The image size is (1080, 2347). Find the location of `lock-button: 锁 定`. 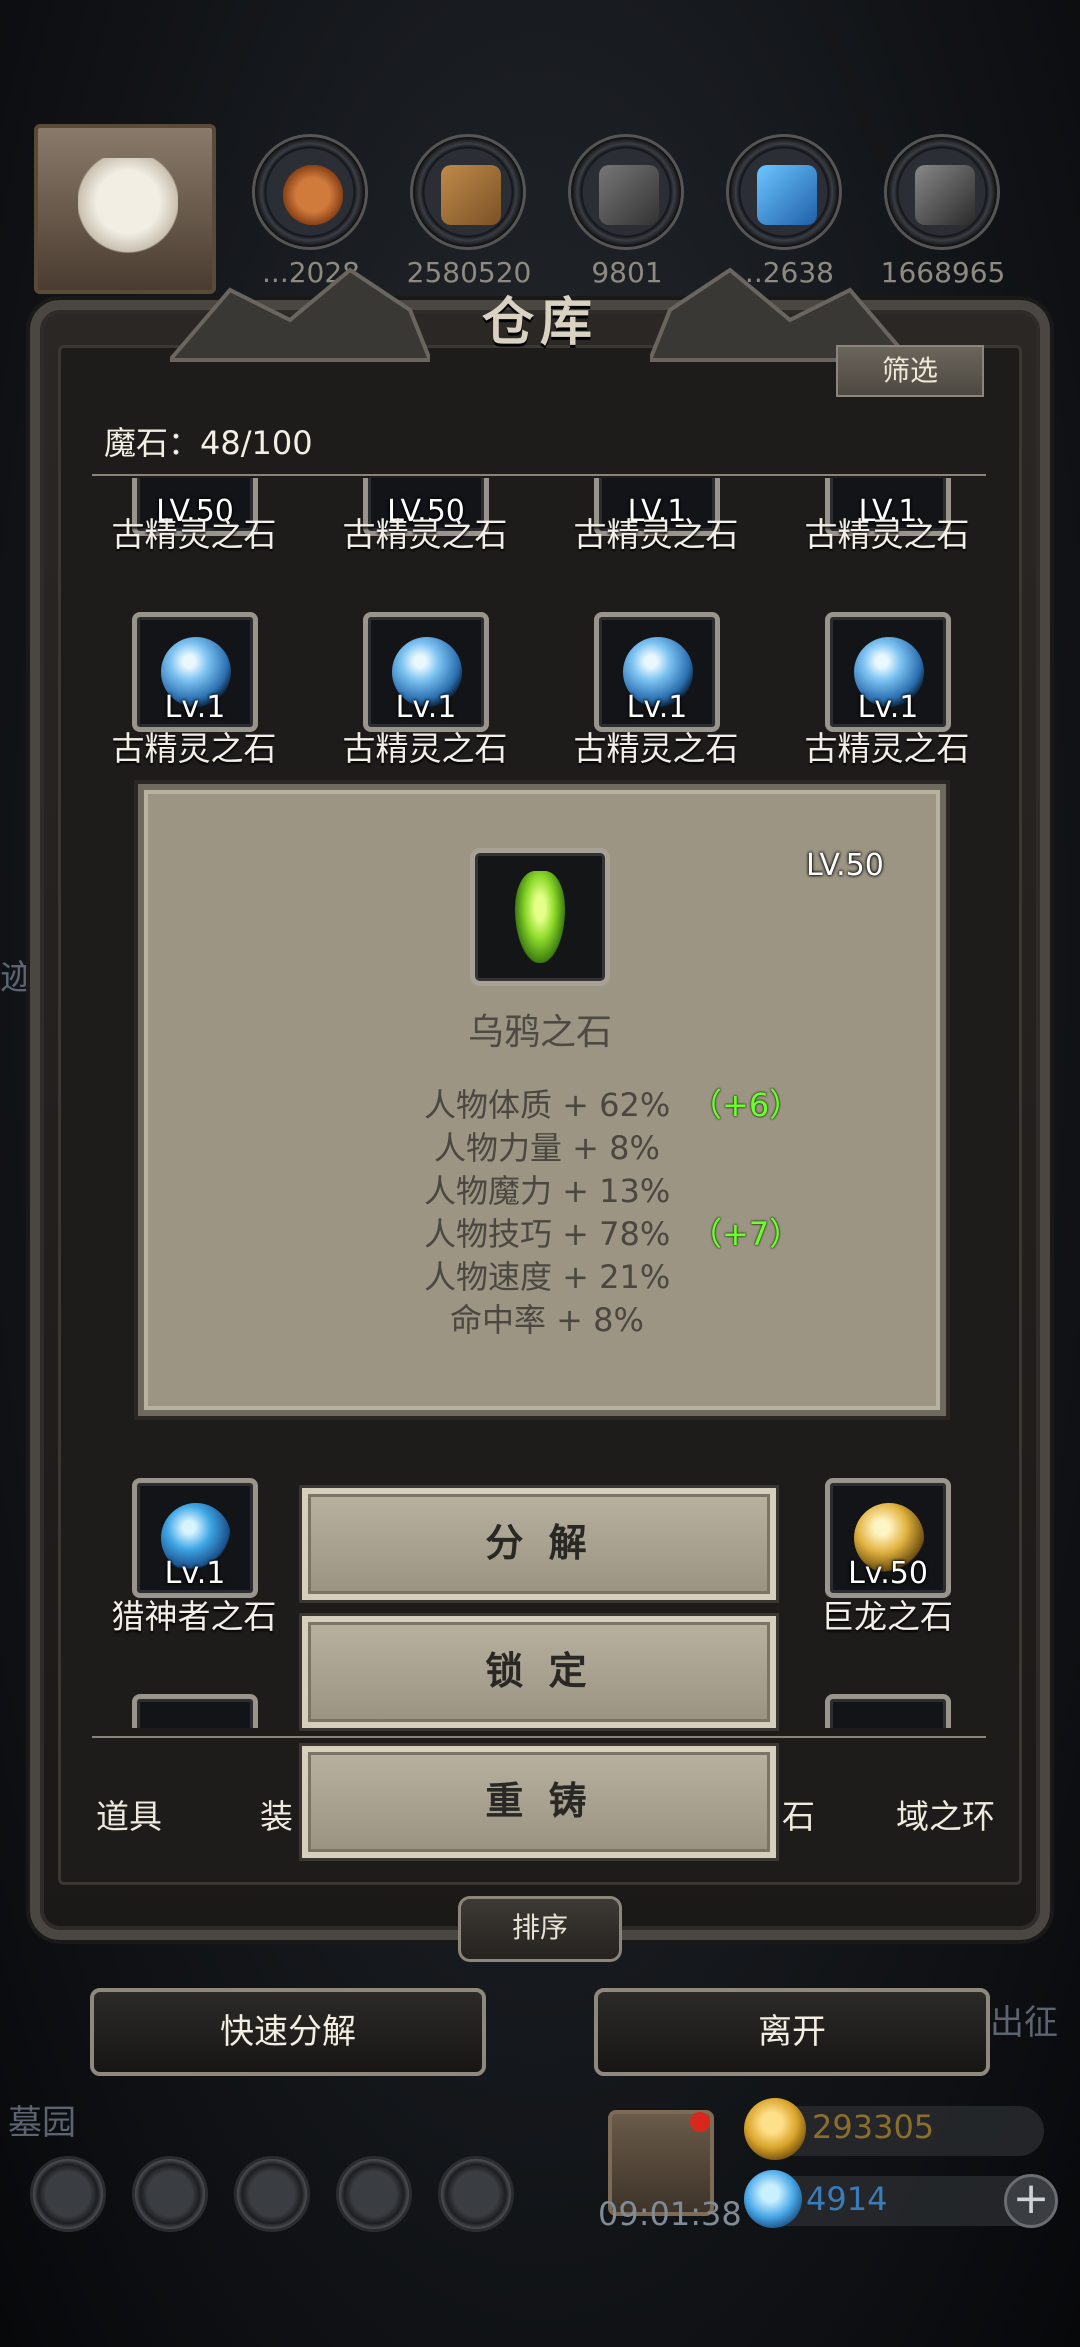

lock-button: 锁 定 is located at coordinates (539, 1672).